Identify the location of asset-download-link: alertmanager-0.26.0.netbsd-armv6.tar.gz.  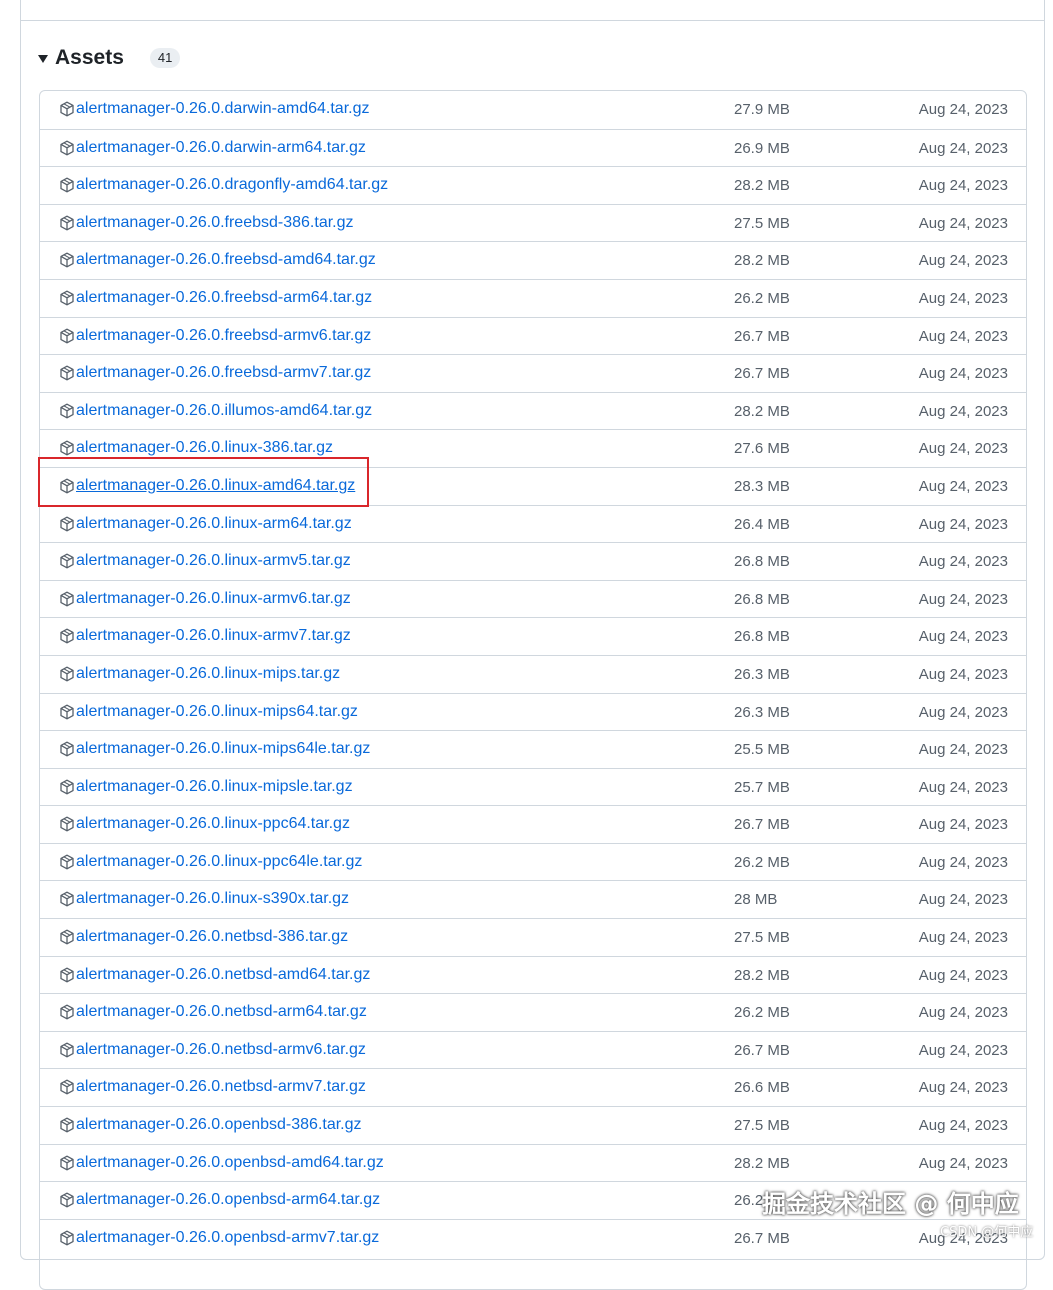
(221, 1050).